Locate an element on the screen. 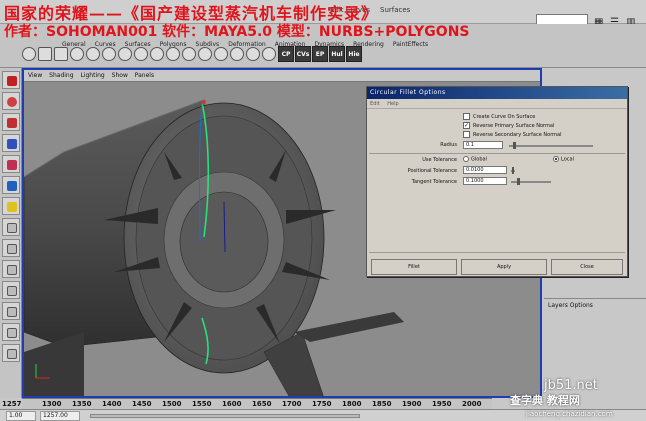  radius-slider is located at coordinates (551, 146).